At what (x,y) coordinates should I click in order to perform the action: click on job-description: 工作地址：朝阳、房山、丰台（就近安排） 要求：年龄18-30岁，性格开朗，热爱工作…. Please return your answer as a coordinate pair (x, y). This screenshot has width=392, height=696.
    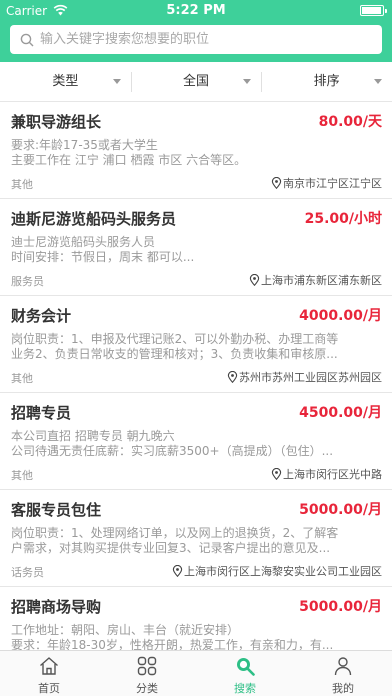
    Looking at the image, I should click on (172, 636).